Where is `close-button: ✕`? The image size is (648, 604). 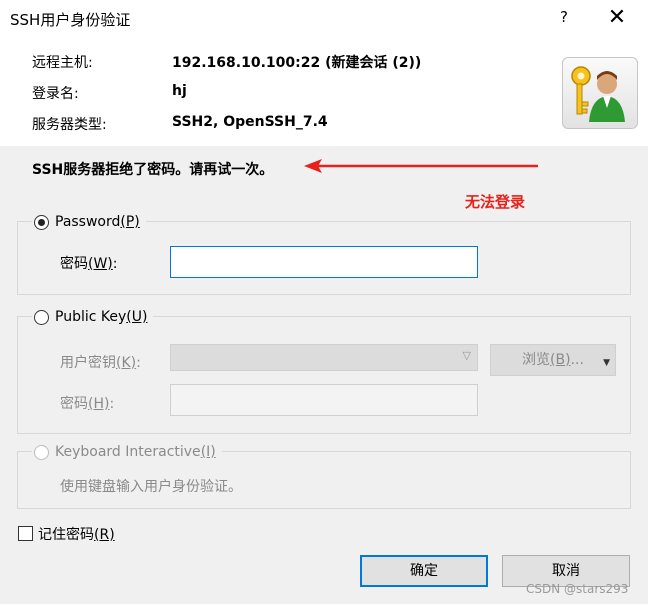 close-button: ✕ is located at coordinates (617, 18).